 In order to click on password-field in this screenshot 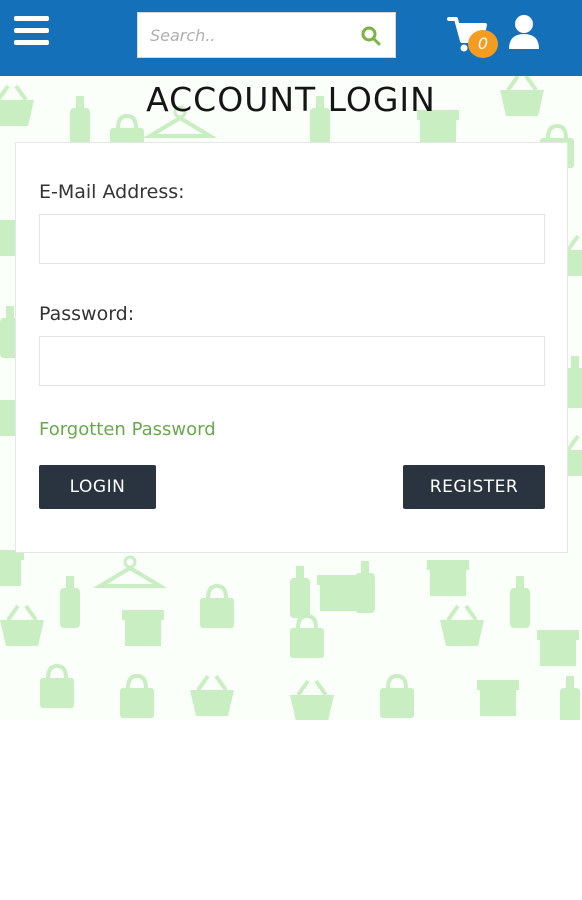, I will do `click(292, 361)`.